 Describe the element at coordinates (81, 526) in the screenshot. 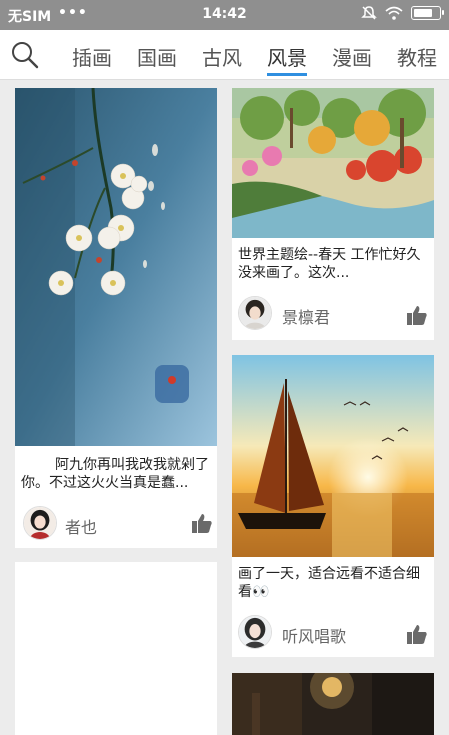

I see `author-name: 者也` at that location.